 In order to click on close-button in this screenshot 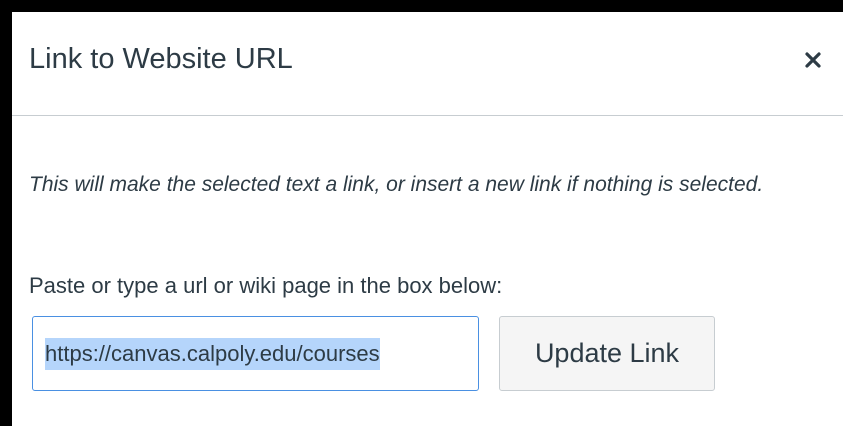, I will do `click(813, 60)`.